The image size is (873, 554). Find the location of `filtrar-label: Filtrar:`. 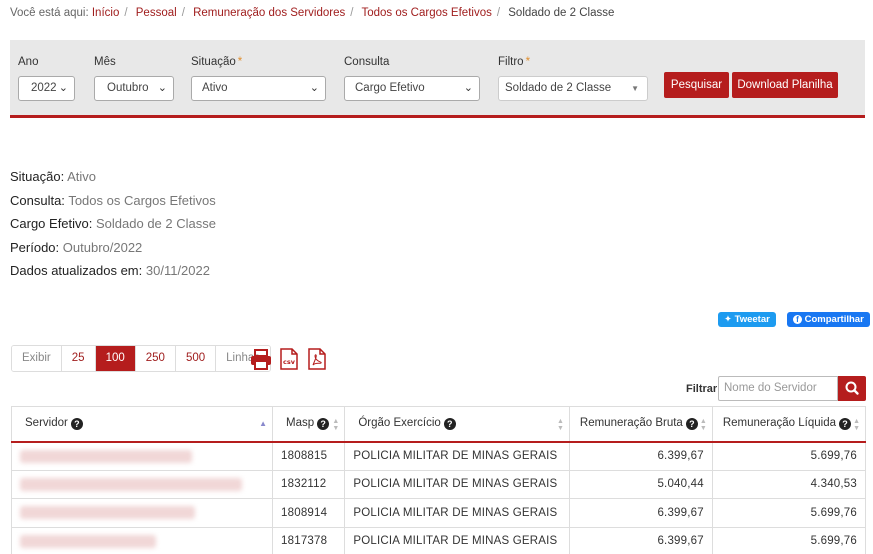

filtrar-label: Filtrar: is located at coordinates (703, 389).